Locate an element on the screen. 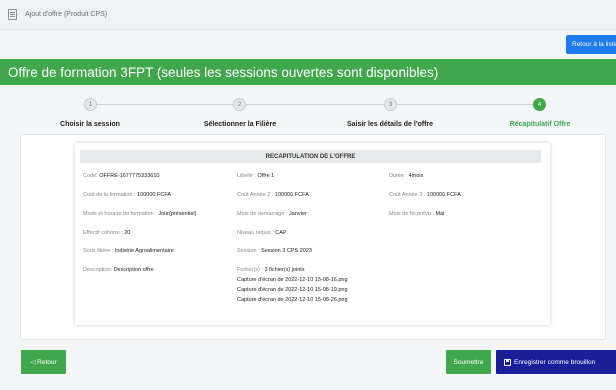 The image size is (616, 390). field-niveau: Niveau requis : CAP is located at coordinates (262, 233).